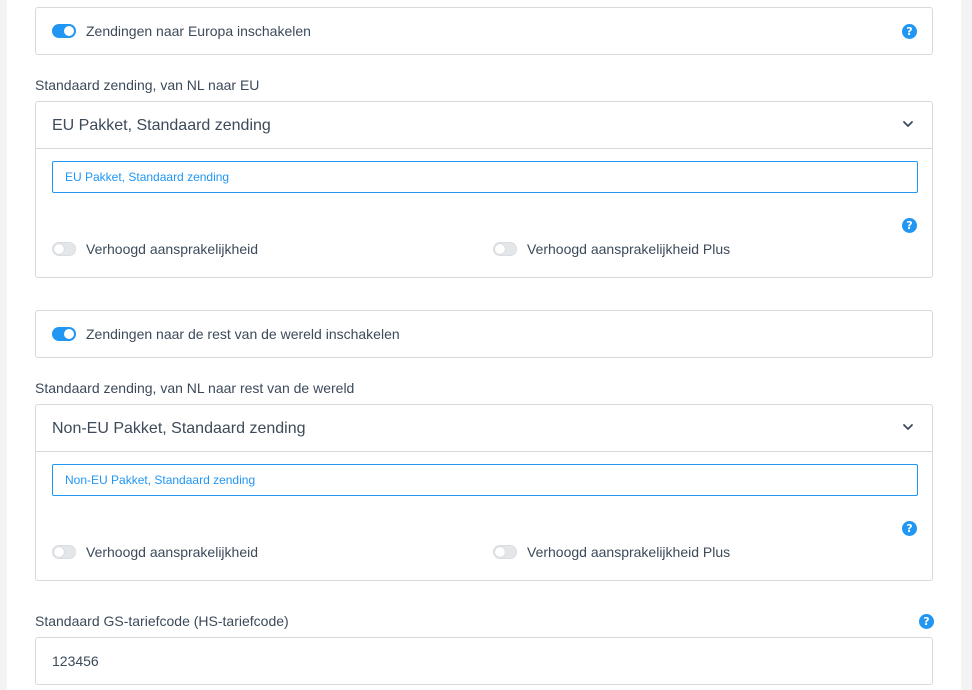  What do you see at coordinates (484, 31) in the screenshot?
I see `europe-toggle-row: Zendingen naar Europa inschakelen ?` at bounding box center [484, 31].